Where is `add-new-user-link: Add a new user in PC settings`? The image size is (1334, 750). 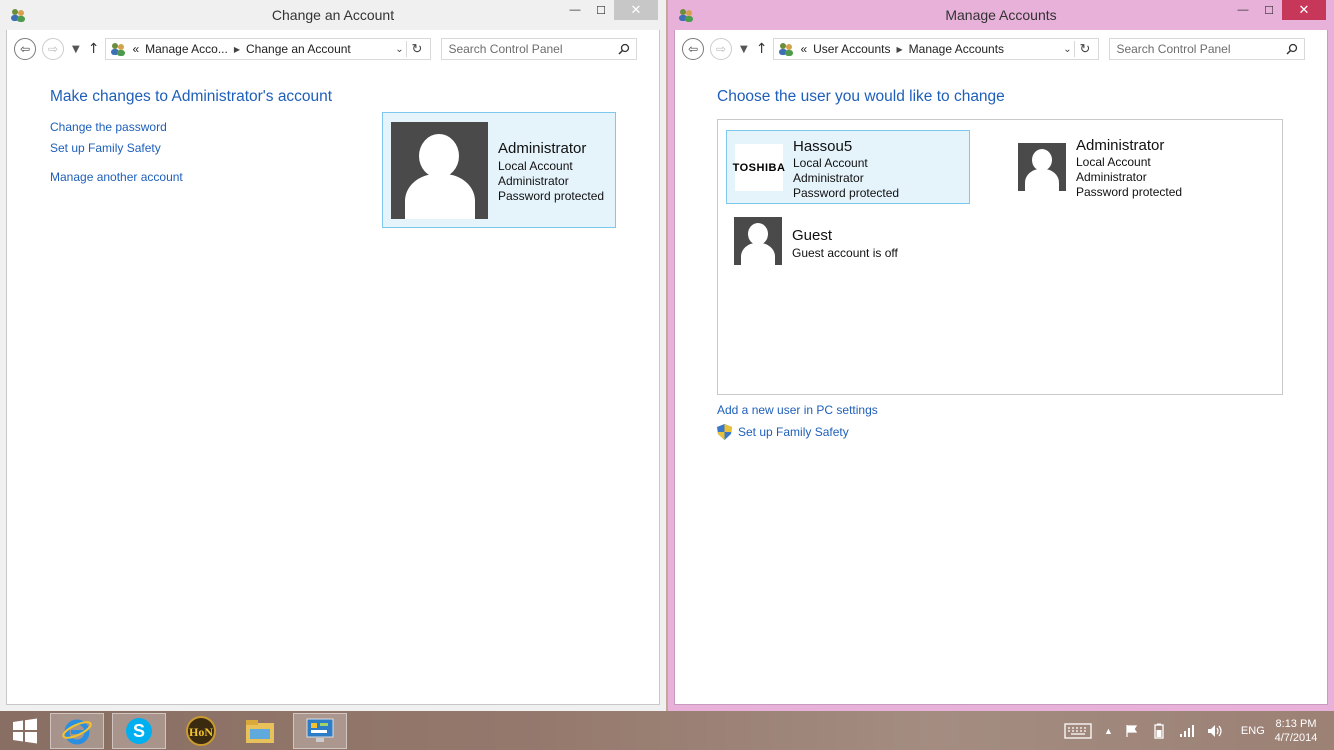
add-new-user-link: Add a new user in PC settings is located at coordinates (797, 410).